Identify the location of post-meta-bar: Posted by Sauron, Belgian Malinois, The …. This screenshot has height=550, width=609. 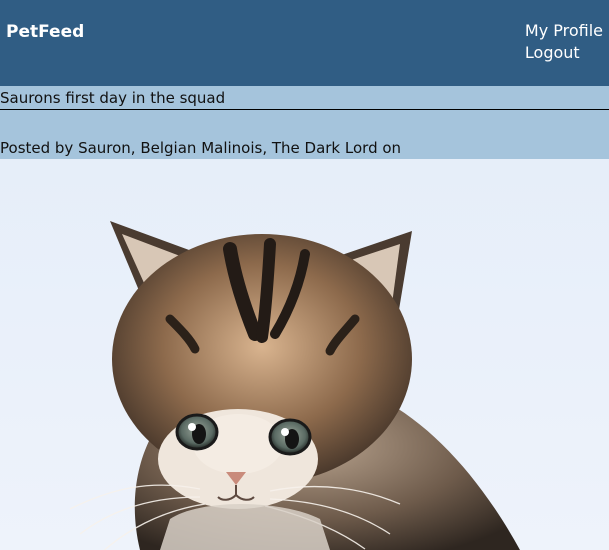
(304, 134).